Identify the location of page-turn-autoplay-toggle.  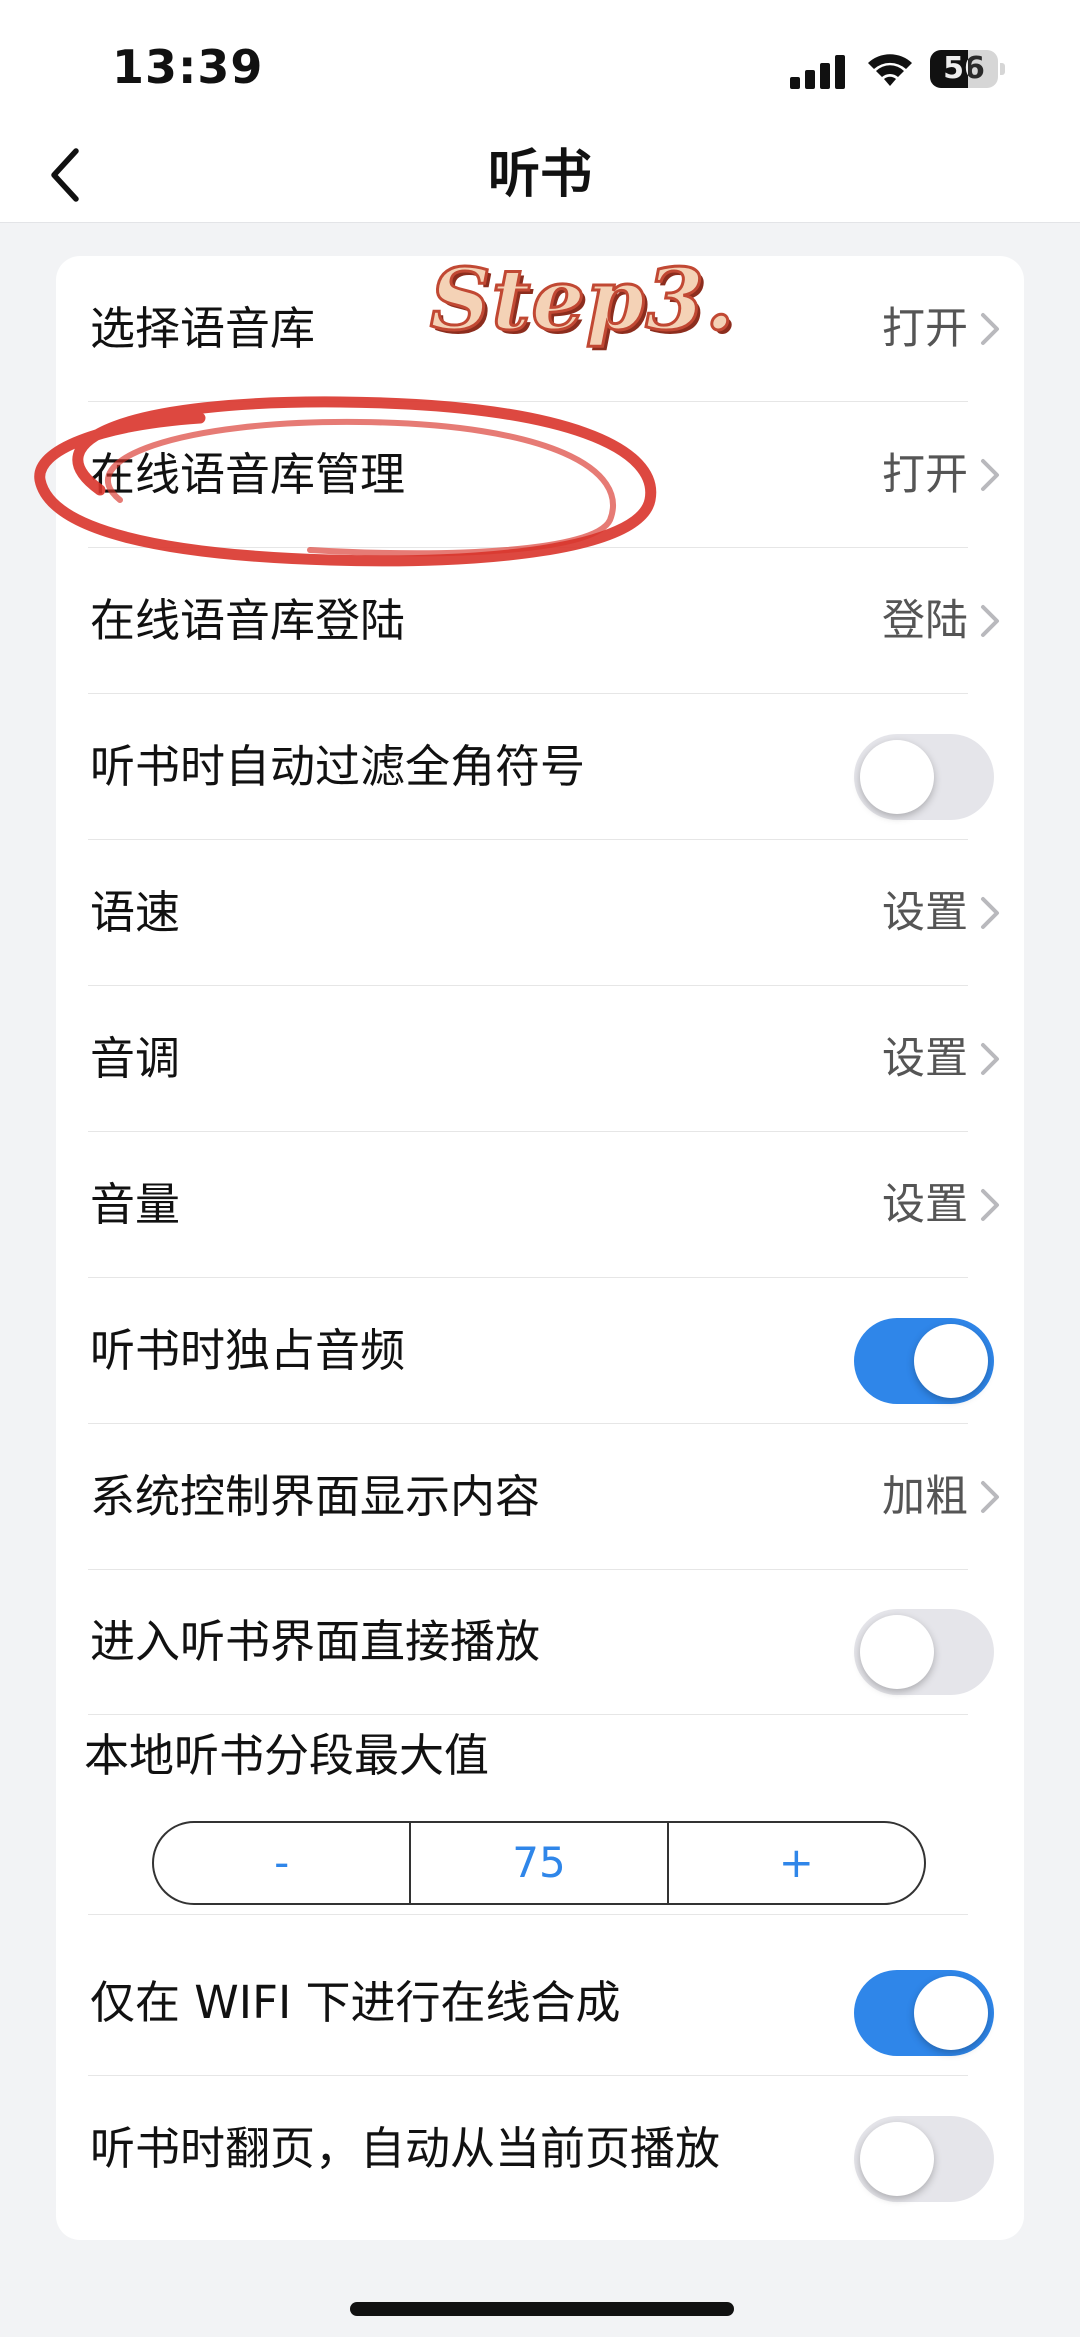
(924, 2159).